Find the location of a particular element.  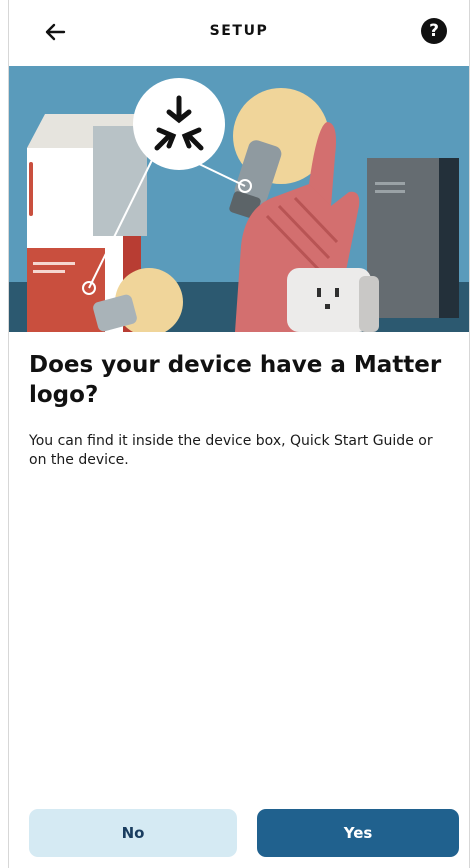

yes-button-label: Yes is located at coordinates (358, 833).